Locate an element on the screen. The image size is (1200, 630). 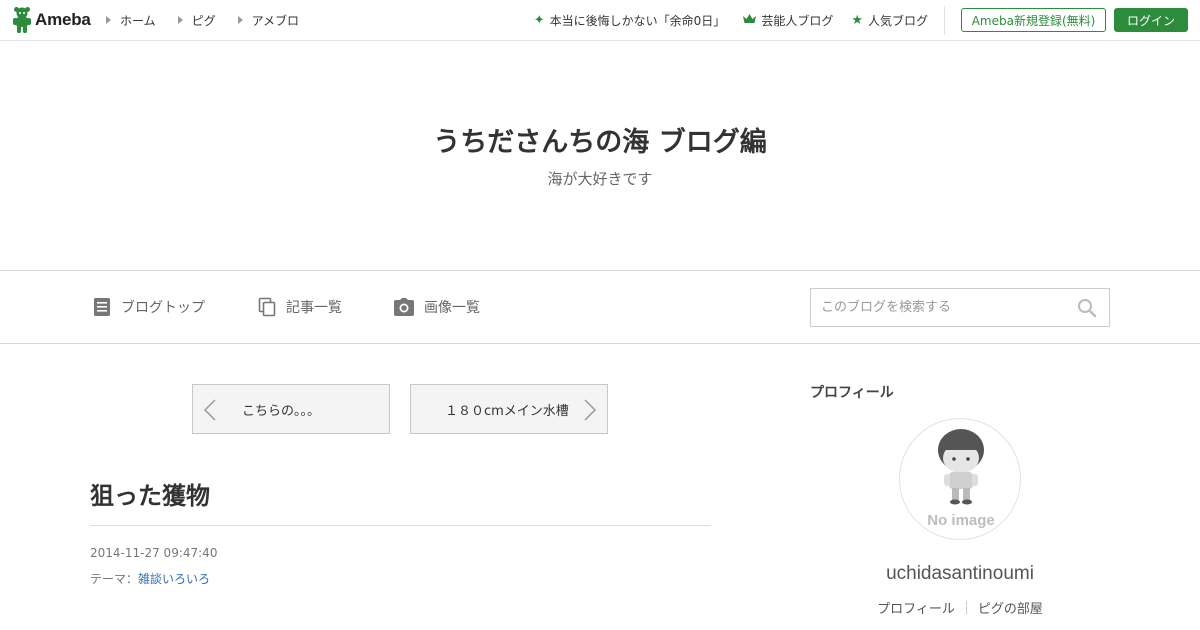
blog-search is located at coordinates (960, 307).